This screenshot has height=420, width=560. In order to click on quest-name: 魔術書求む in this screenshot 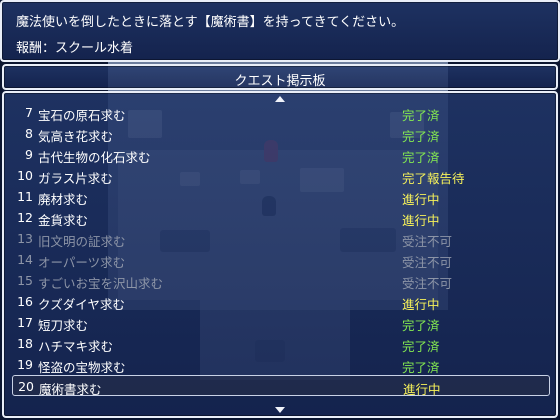, I will do `click(70, 389)`.